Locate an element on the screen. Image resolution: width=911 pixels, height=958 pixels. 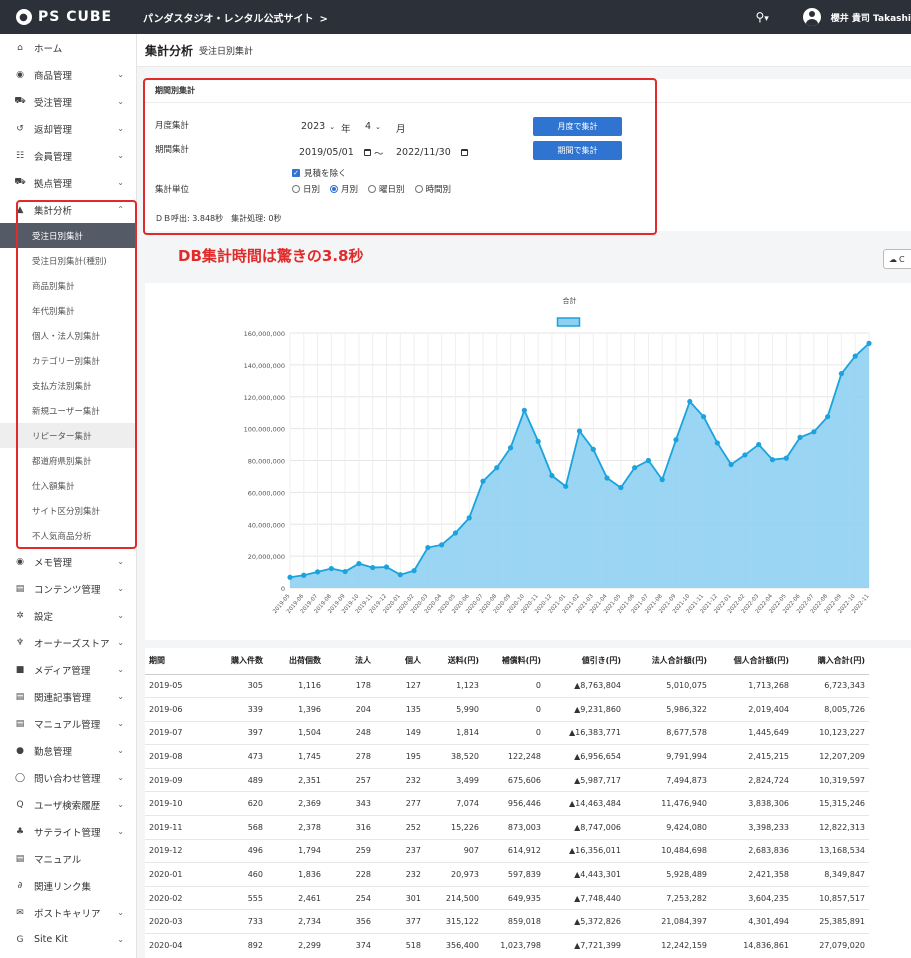
user-name: 櫻井 貴司 Takashi is located at coordinates (871, 17).